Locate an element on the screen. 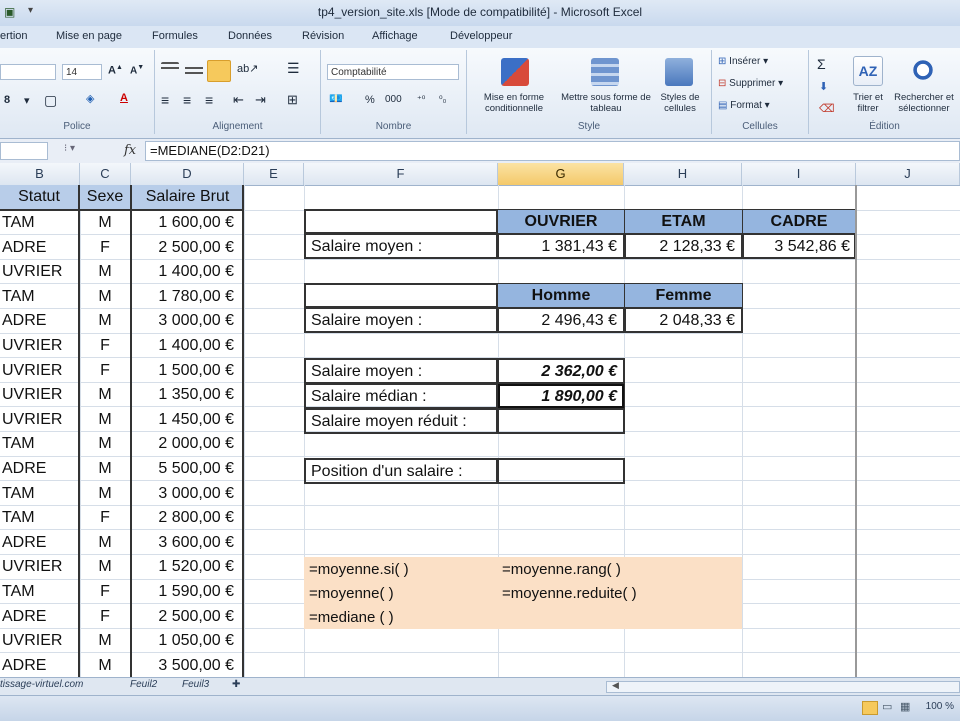  format-cells-button: ▤ Format ▾ is located at coordinates (744, 105).